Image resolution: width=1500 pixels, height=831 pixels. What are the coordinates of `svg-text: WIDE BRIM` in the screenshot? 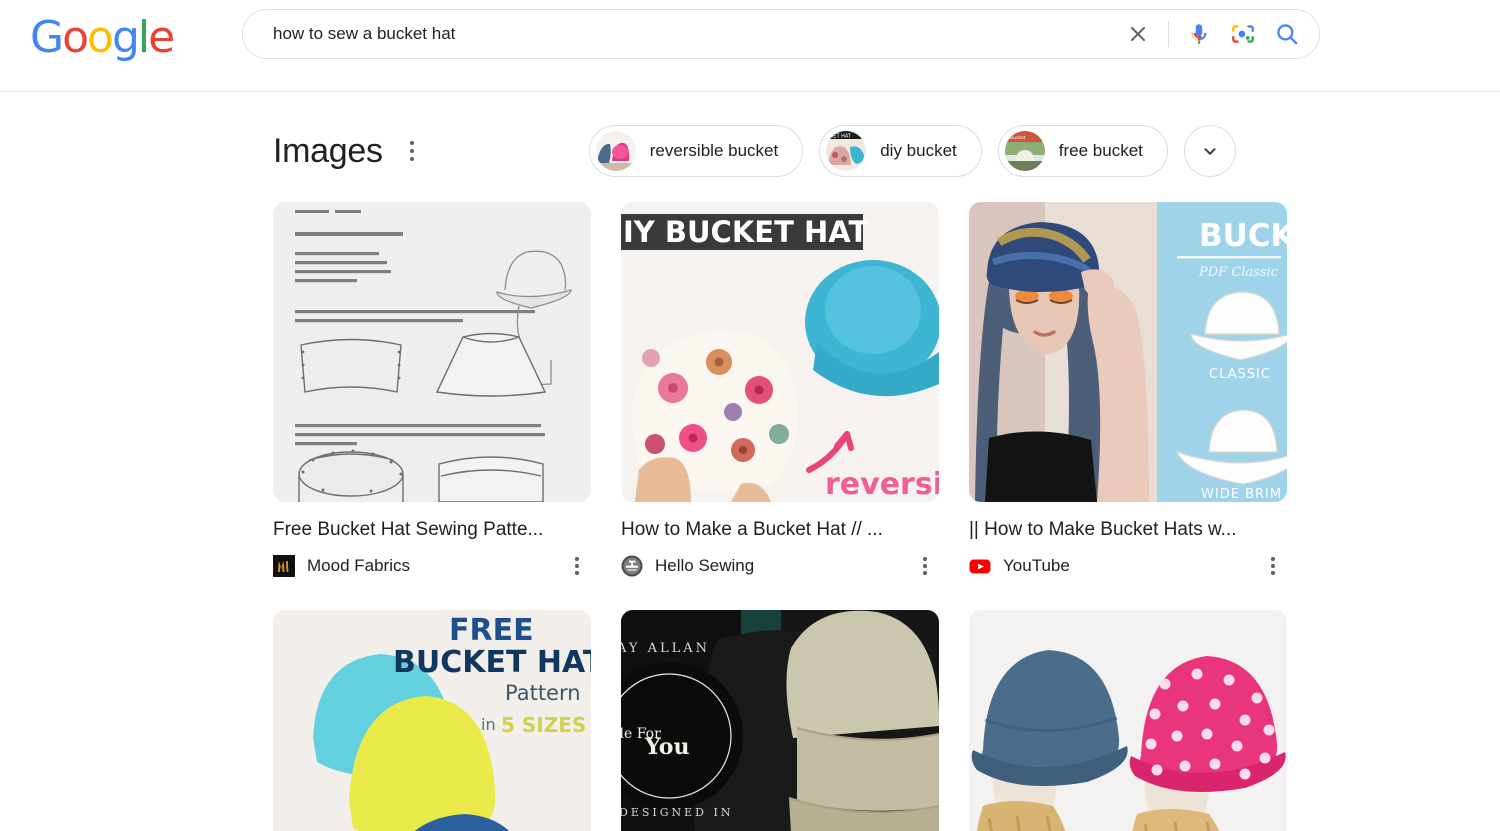 It's located at (1241, 494).